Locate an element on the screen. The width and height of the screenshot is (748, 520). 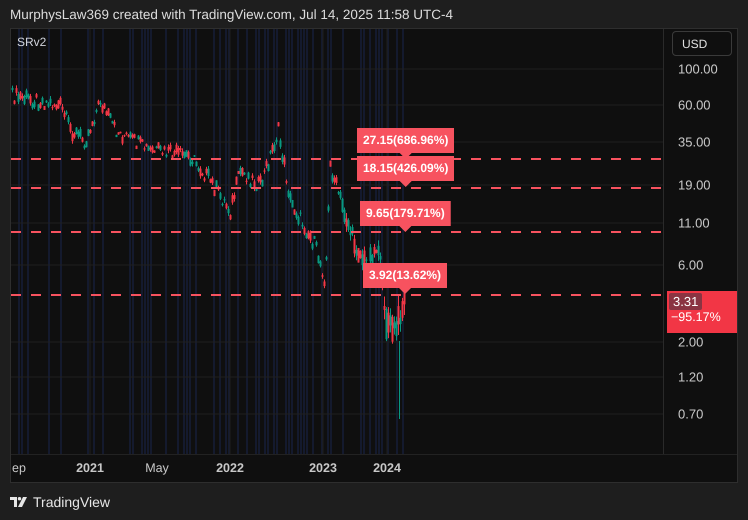
time-tick: 2023 is located at coordinates (323, 468).